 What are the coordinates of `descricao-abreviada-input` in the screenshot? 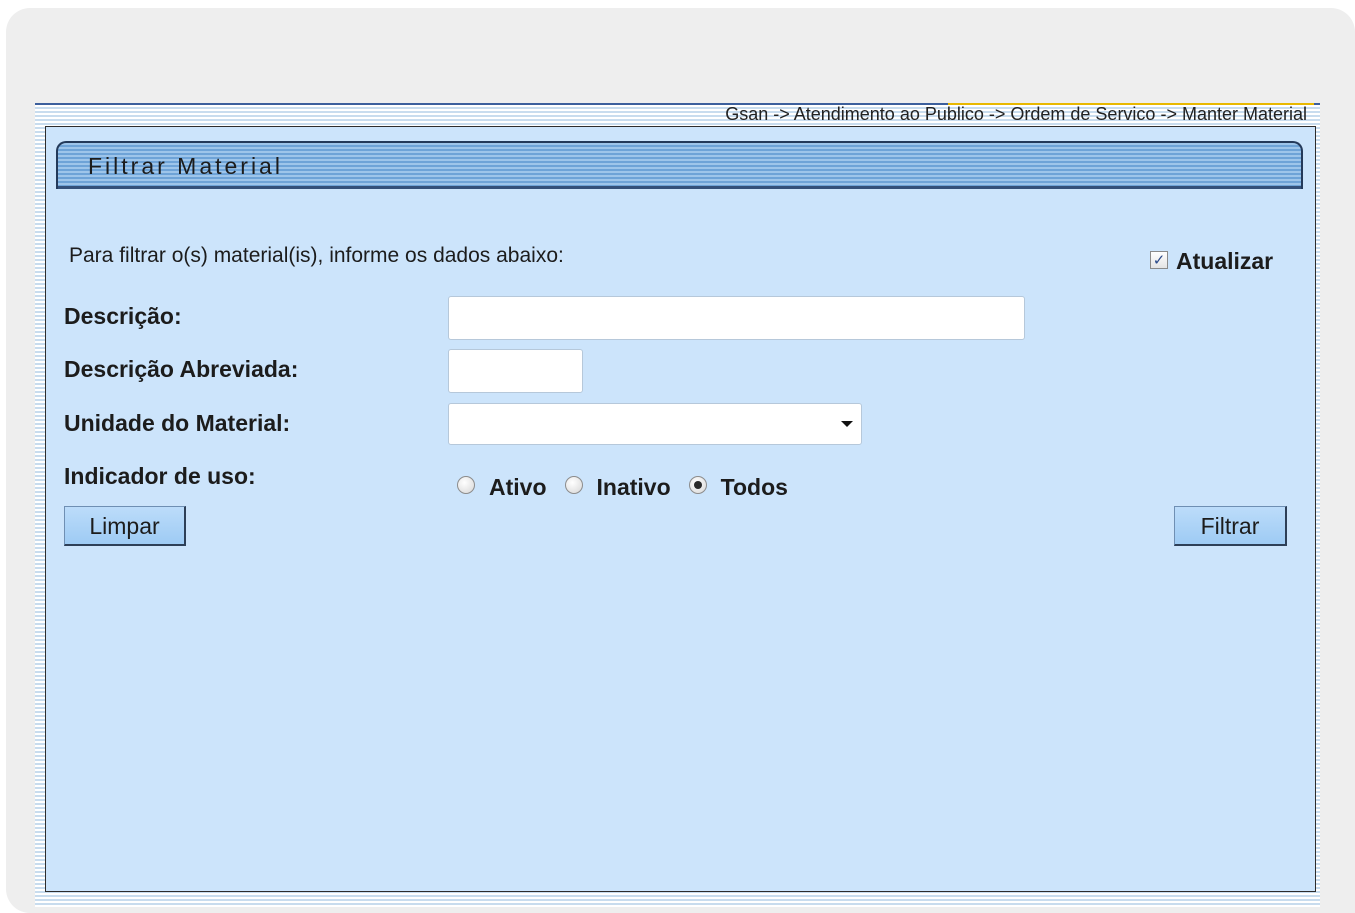 It's located at (515, 371).